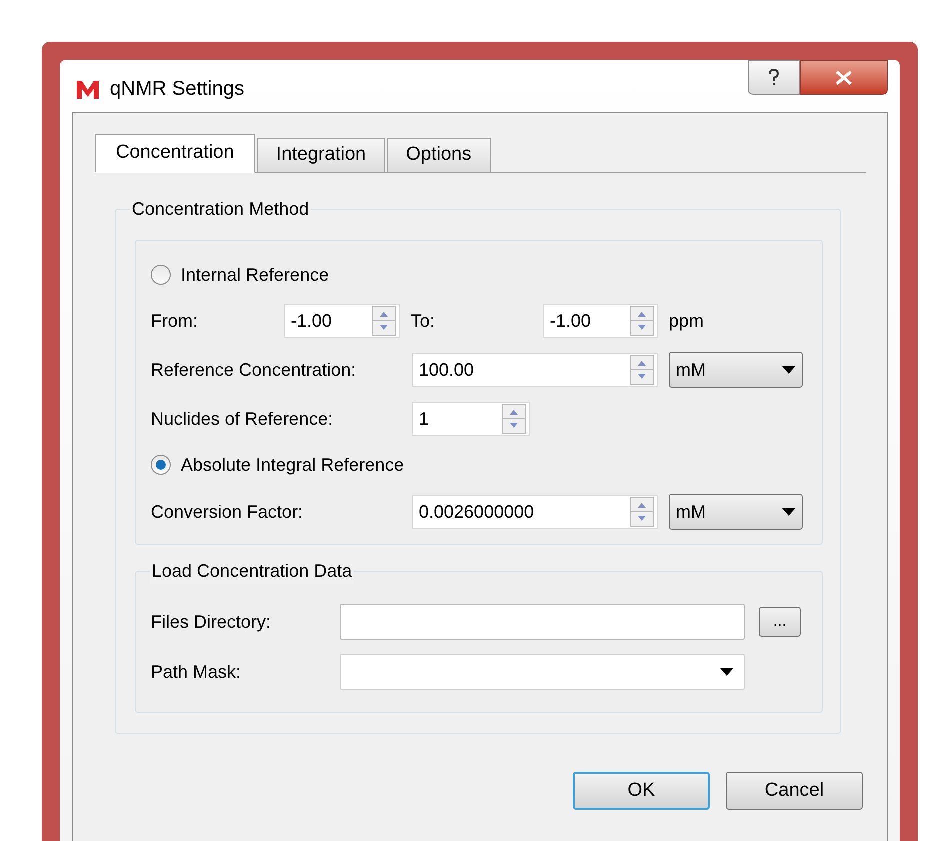  Describe the element at coordinates (535, 370) in the screenshot. I see `spin-box: 100.00` at that location.